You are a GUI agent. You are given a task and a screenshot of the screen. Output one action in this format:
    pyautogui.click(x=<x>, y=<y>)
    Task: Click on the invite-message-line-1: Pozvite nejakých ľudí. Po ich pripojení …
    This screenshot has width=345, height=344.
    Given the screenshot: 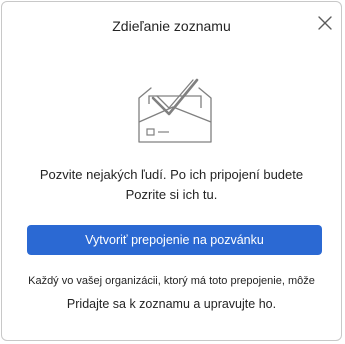 What is the action you would take?
    pyautogui.click(x=171, y=174)
    